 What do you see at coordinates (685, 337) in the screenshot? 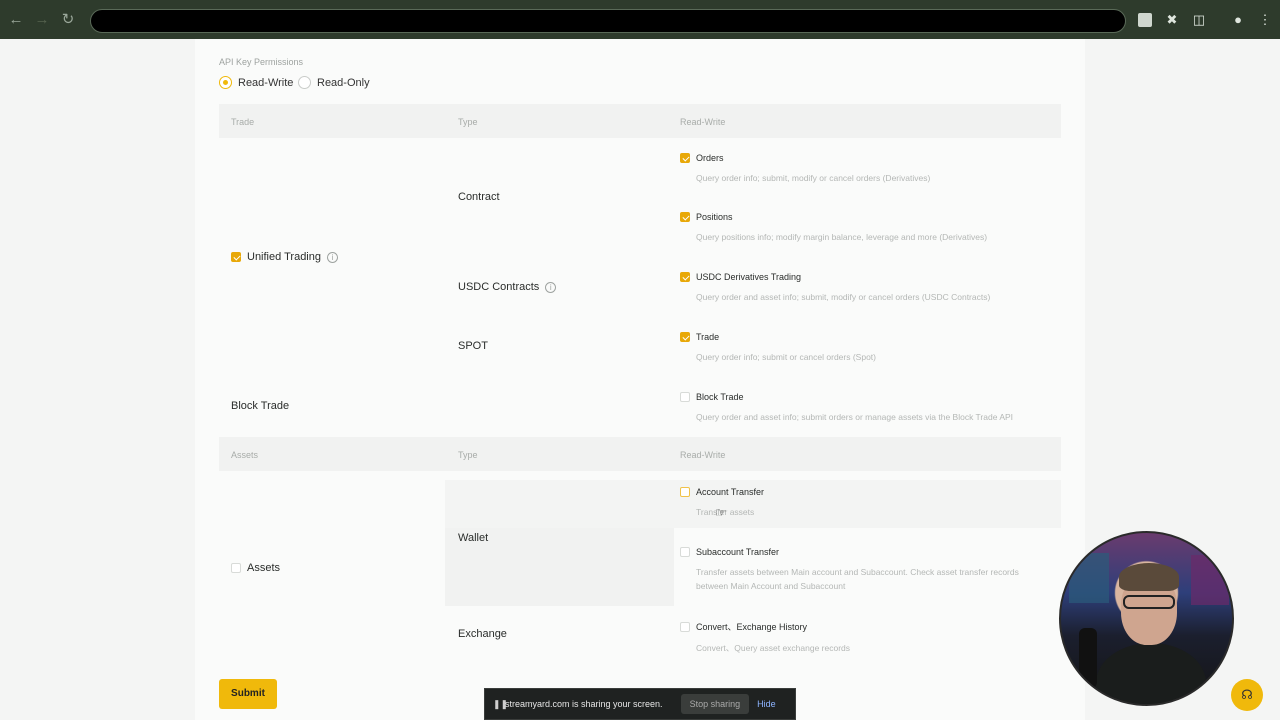
I see `spot-trade-checkbox` at bounding box center [685, 337].